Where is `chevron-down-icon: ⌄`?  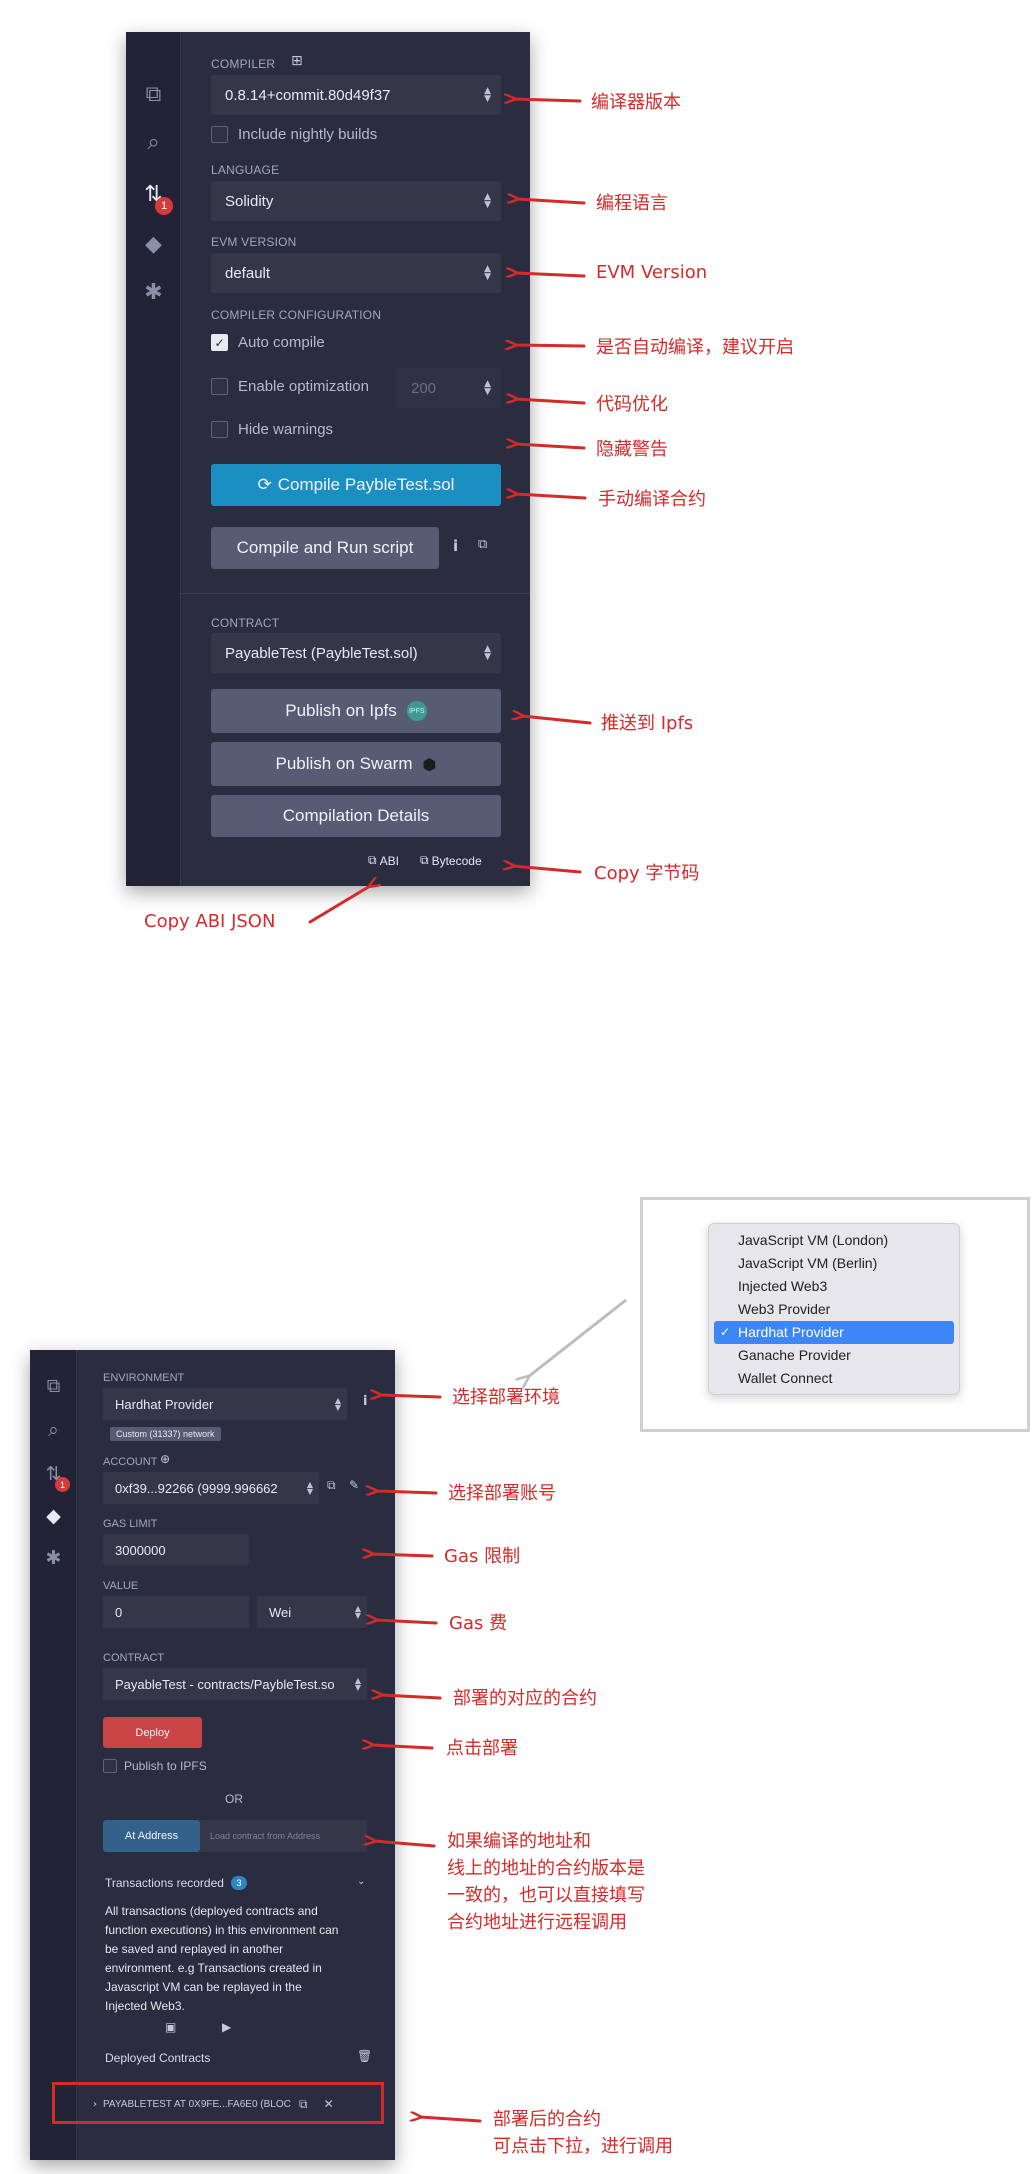 chevron-down-icon: ⌄ is located at coordinates (361, 1881).